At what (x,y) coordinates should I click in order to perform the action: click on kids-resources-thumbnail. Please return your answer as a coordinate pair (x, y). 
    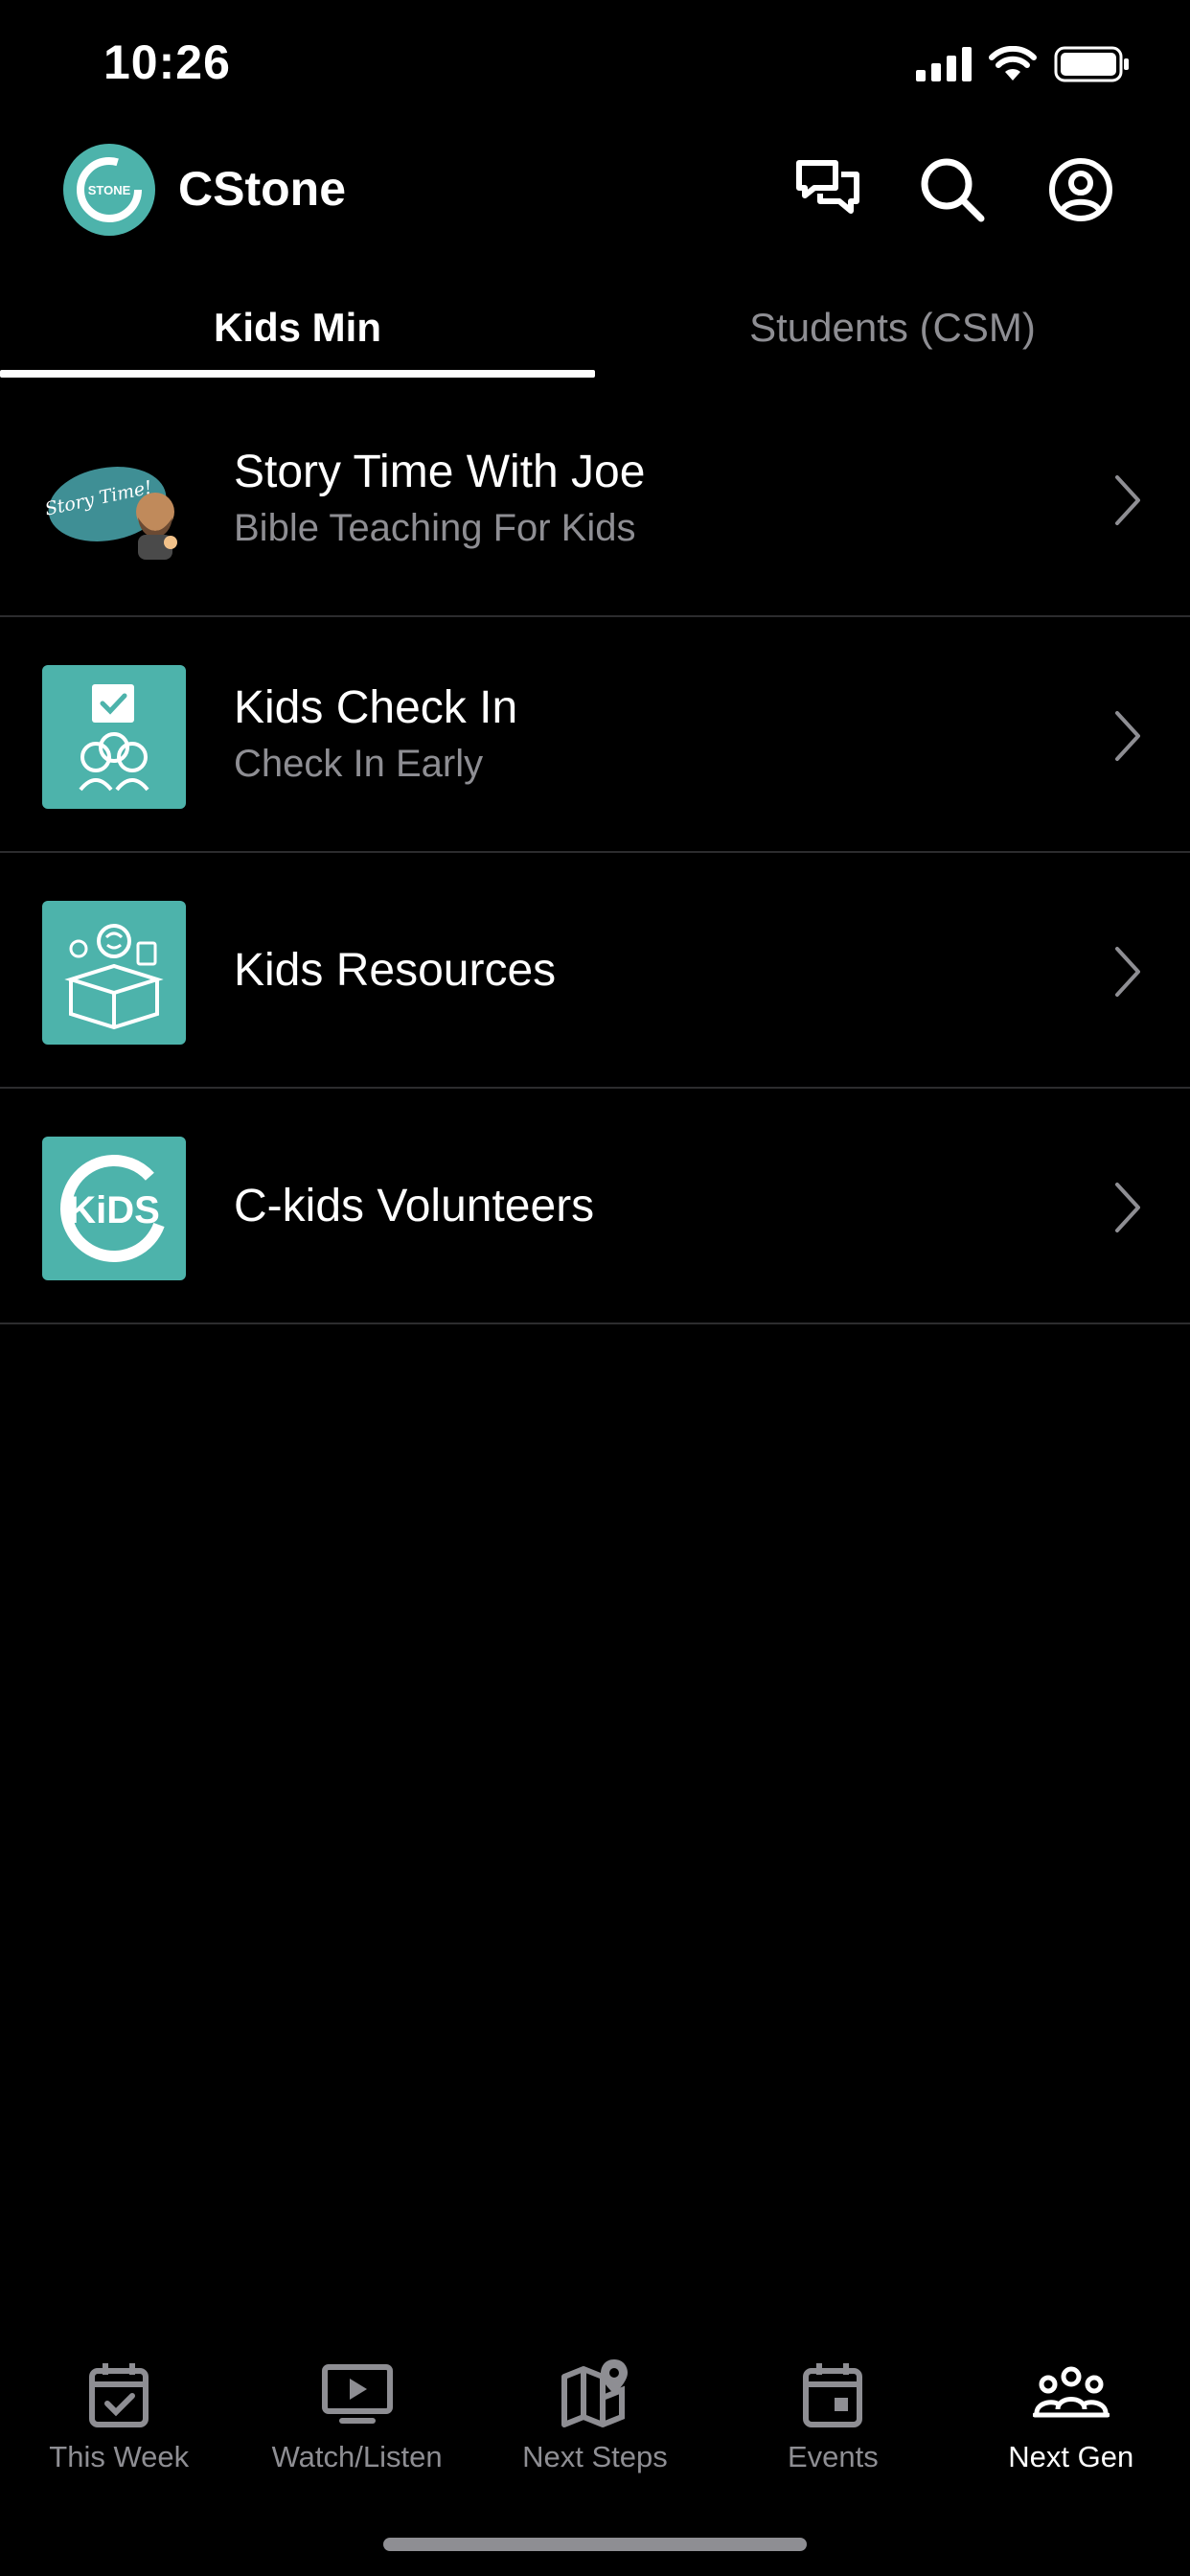
    Looking at the image, I should click on (114, 973).